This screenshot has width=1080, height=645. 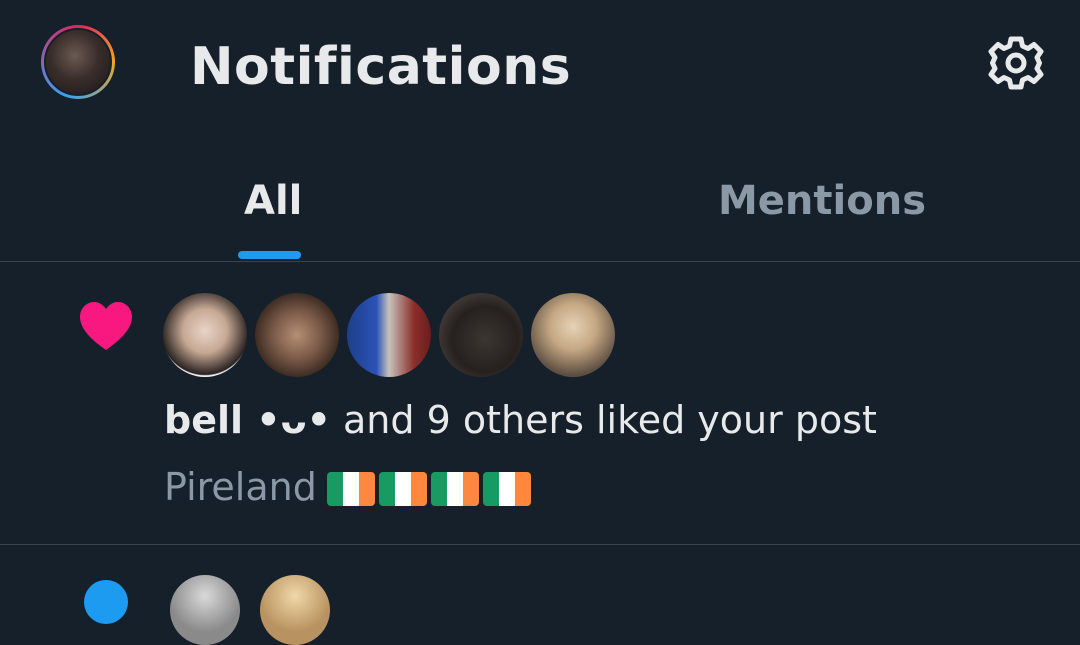 I want to click on notification-action: and 9 others liked your post, so click(x=603, y=420).